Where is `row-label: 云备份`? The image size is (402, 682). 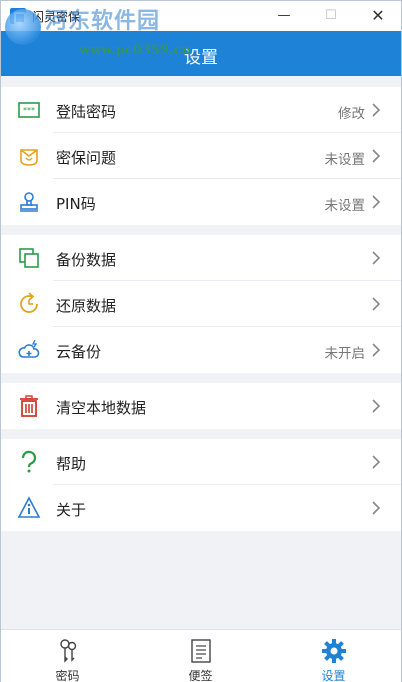
row-label: 云备份 is located at coordinates (79, 352).